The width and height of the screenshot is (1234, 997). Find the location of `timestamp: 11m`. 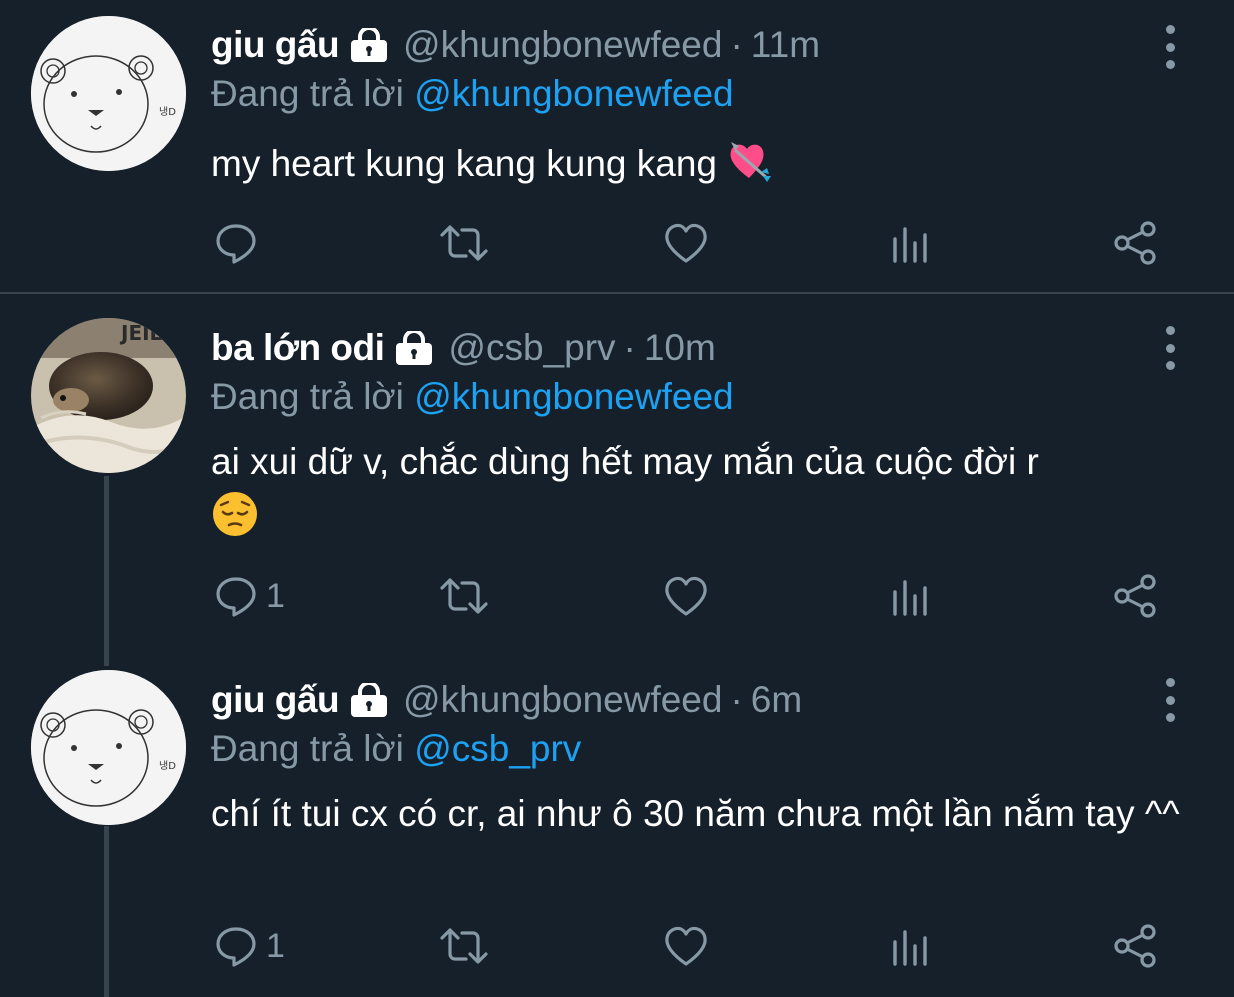

timestamp: 11m is located at coordinates (785, 45).